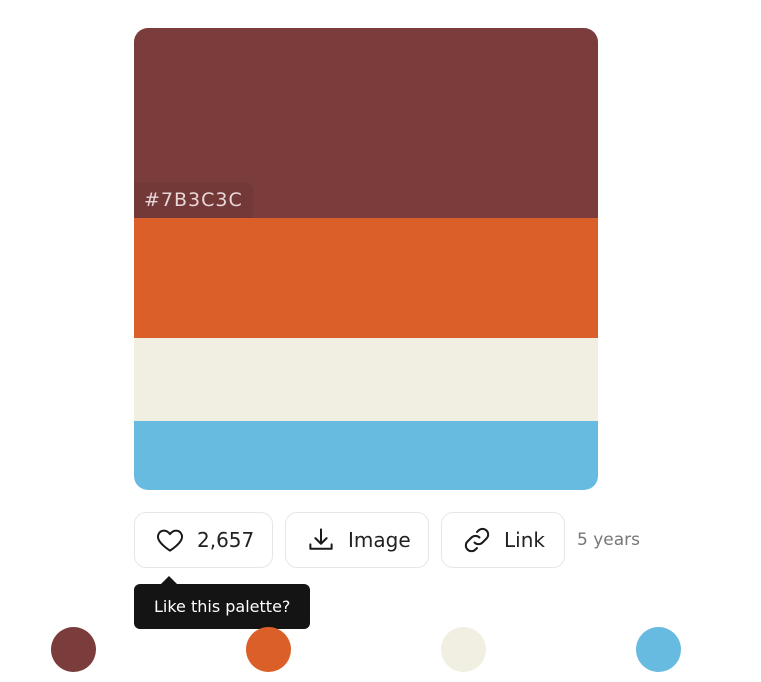  Describe the element at coordinates (321, 540) in the screenshot. I see `download-icon` at that location.